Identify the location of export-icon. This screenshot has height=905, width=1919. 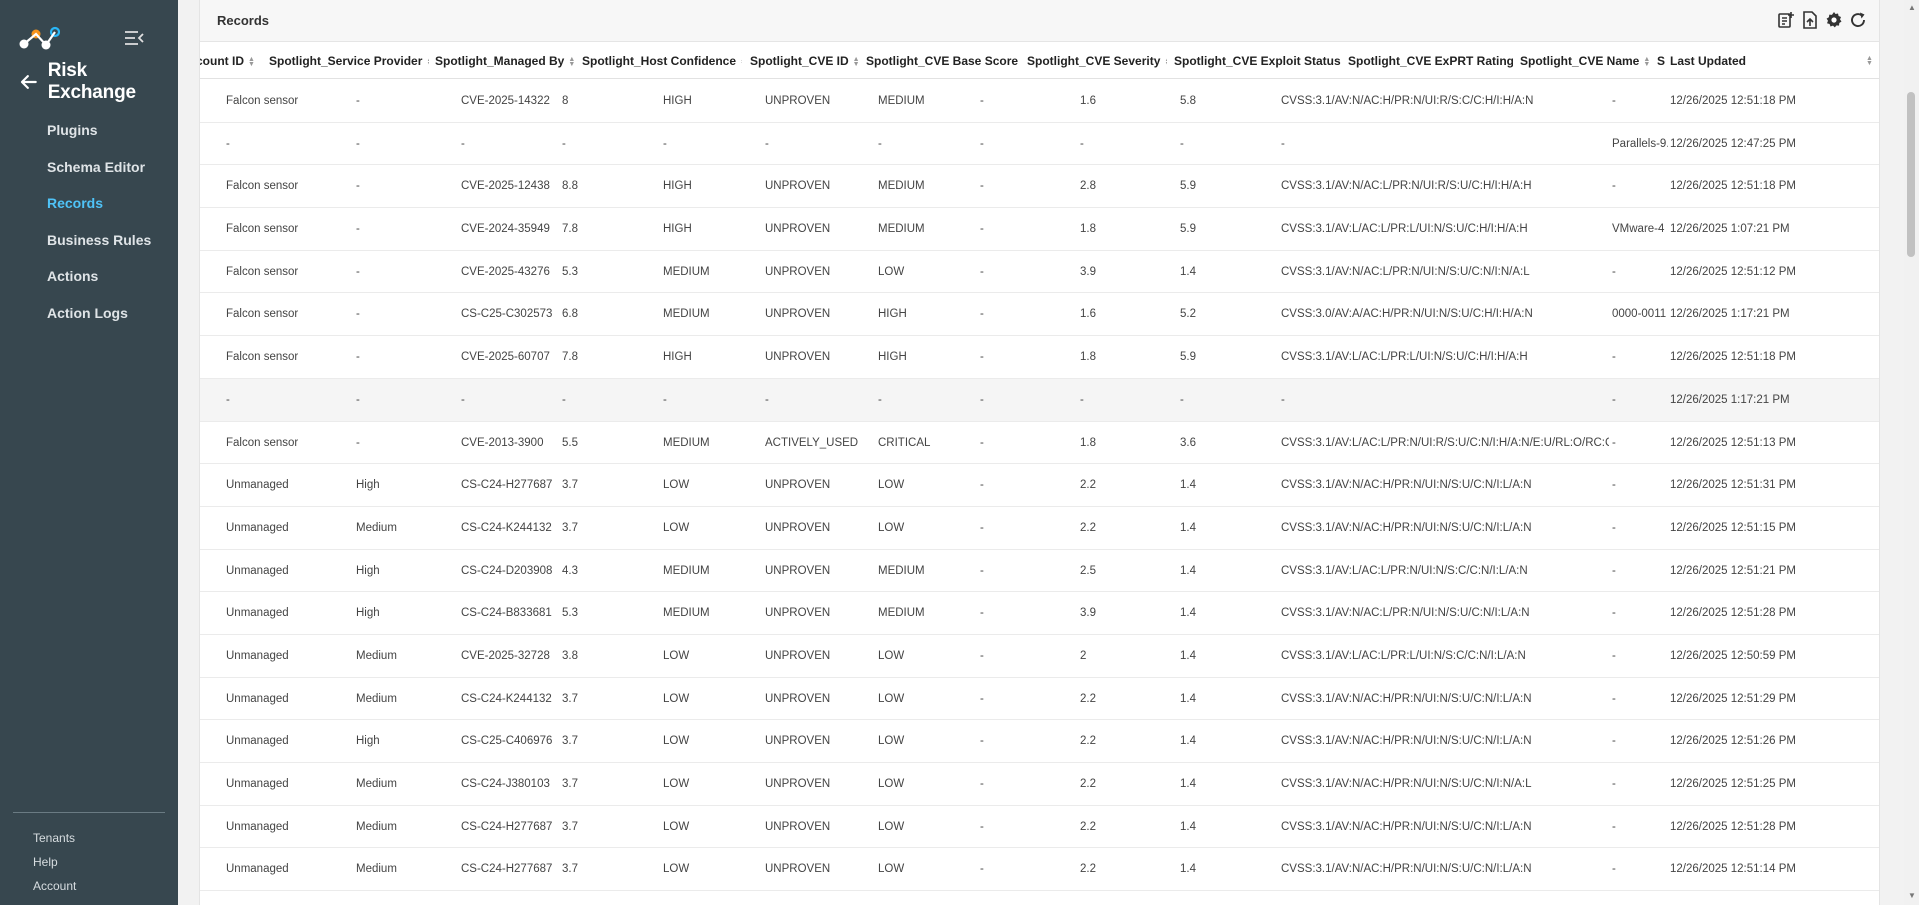
(1810, 20).